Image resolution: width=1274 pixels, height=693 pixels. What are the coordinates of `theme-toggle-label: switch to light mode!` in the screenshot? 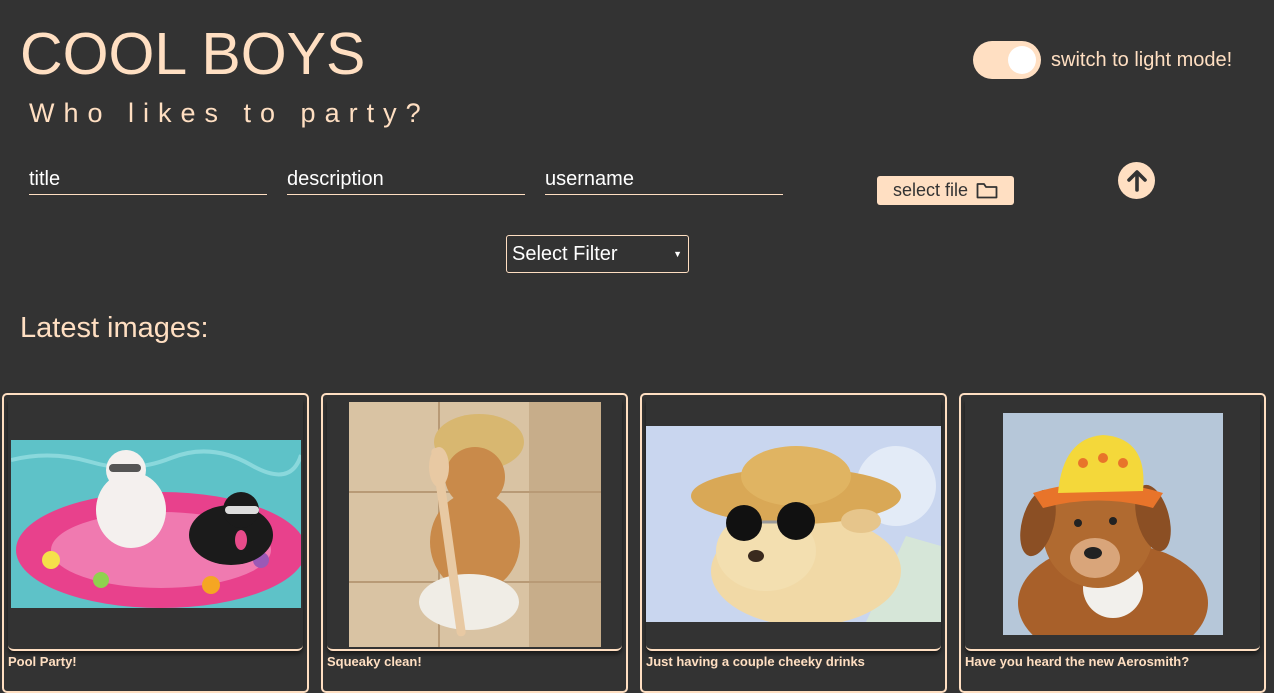 It's located at (1142, 59).